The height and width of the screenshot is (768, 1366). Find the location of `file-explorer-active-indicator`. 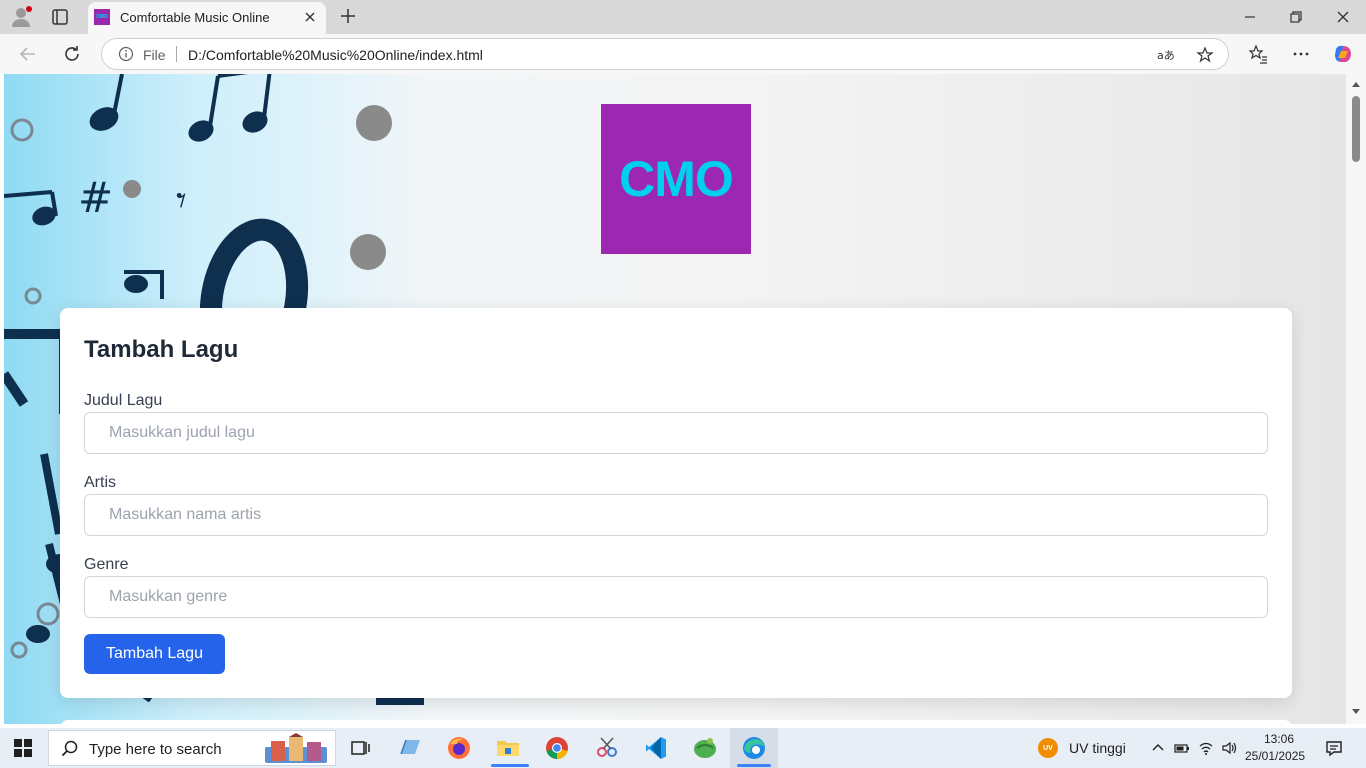

file-explorer-active-indicator is located at coordinates (510, 765).